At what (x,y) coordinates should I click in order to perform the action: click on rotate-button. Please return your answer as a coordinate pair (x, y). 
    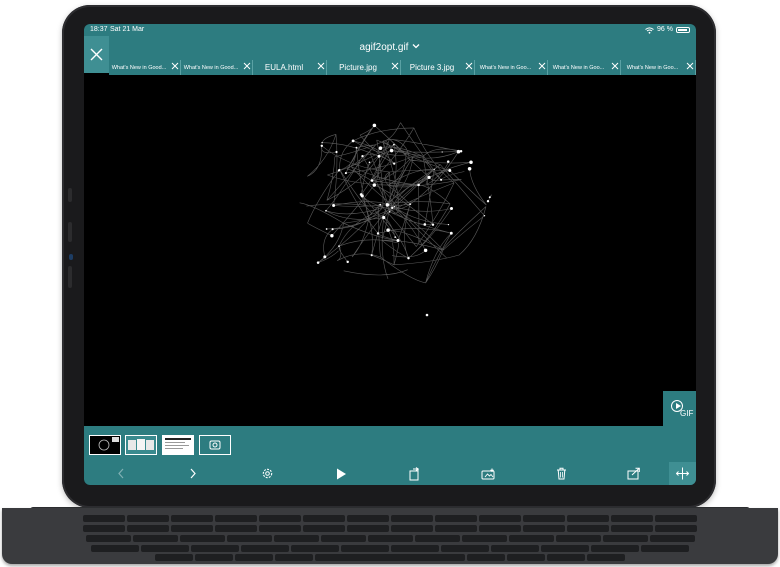
    Looking at the image, I should click on (414, 473).